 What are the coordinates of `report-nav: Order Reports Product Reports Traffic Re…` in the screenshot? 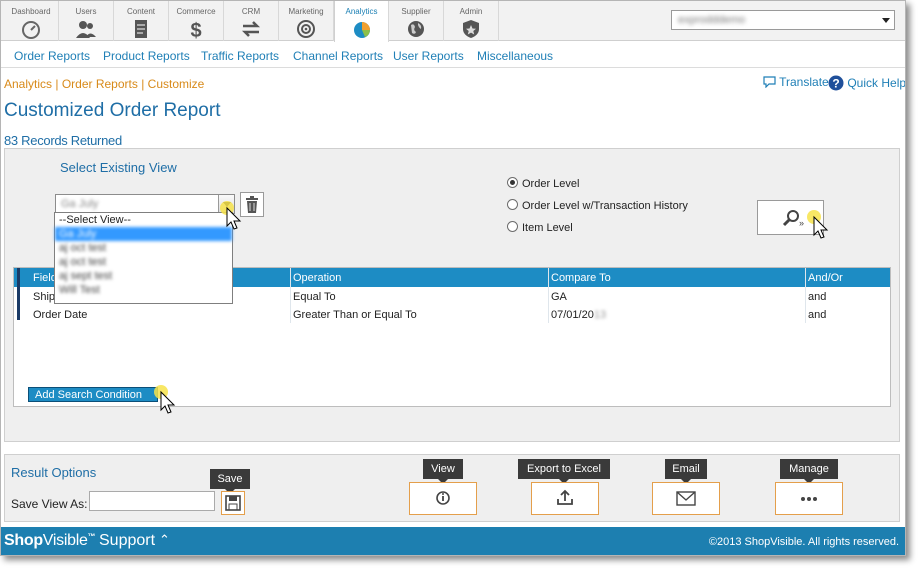 It's located at (453, 54).